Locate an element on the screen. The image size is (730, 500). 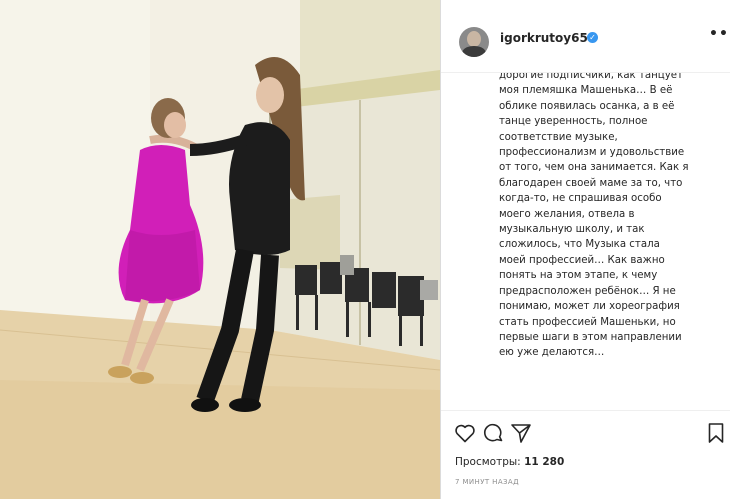
caption-line: благодарен своей маме за то, что is located at coordinates (591, 183).